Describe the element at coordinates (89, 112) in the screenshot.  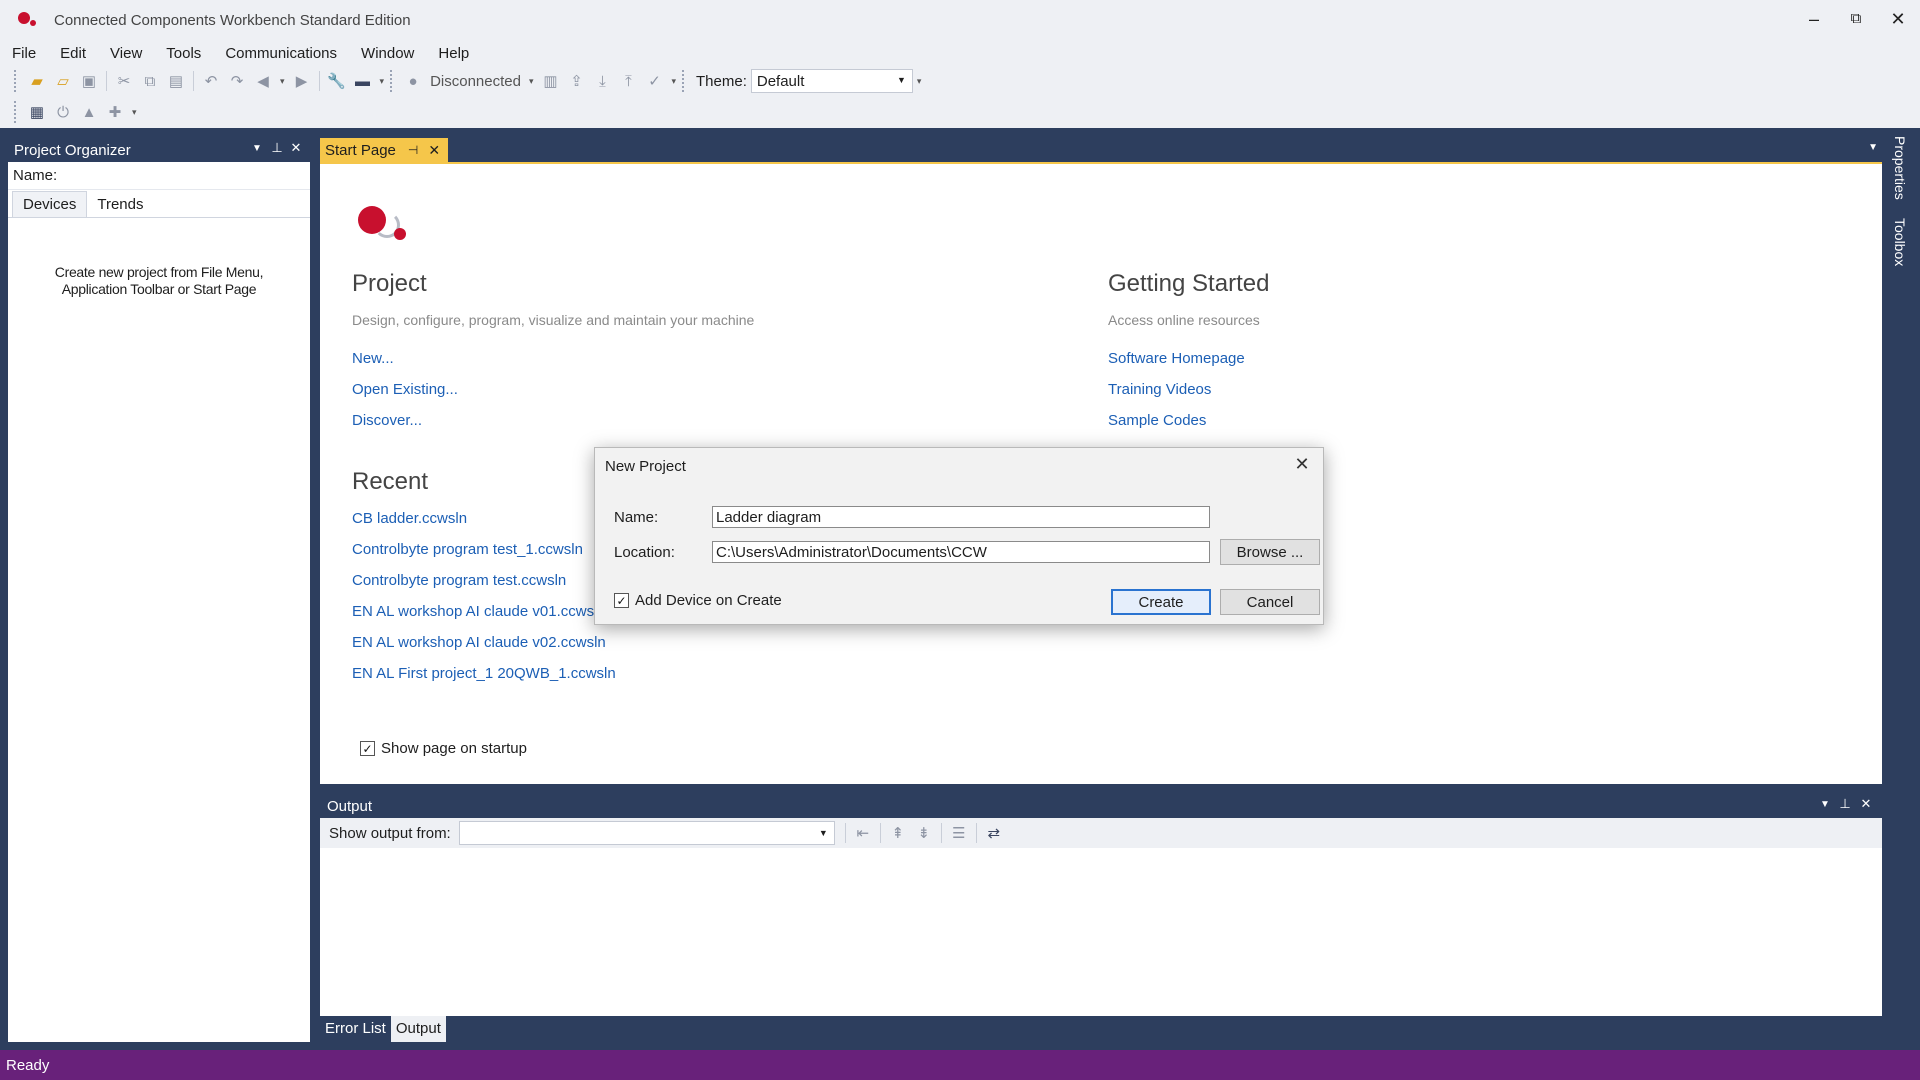
I see `warning-icon: ▲` at that location.